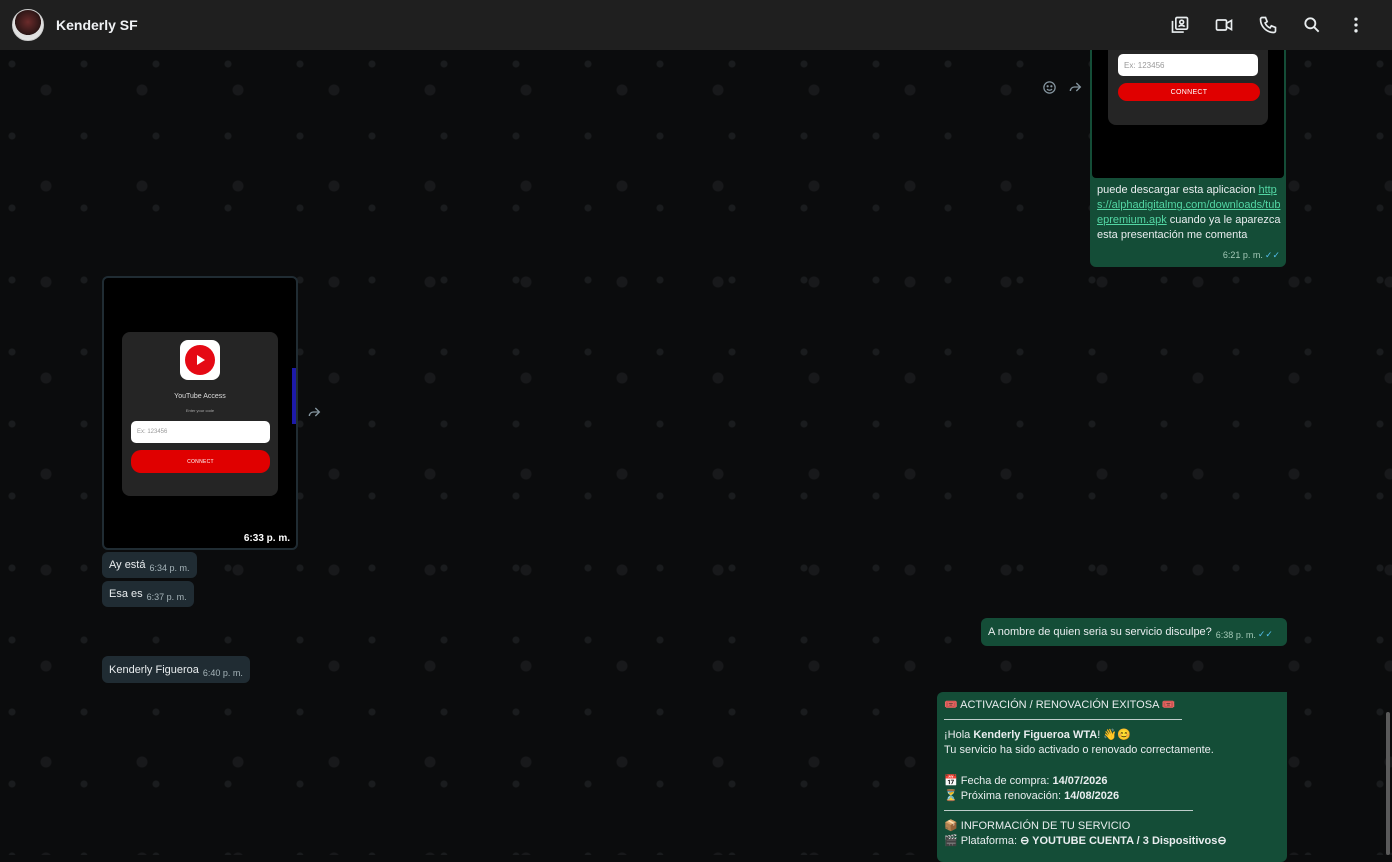 This screenshot has width=1392, height=862. Describe the element at coordinates (154, 670) in the screenshot. I see `message-text: Kenderly Figueroa` at that location.